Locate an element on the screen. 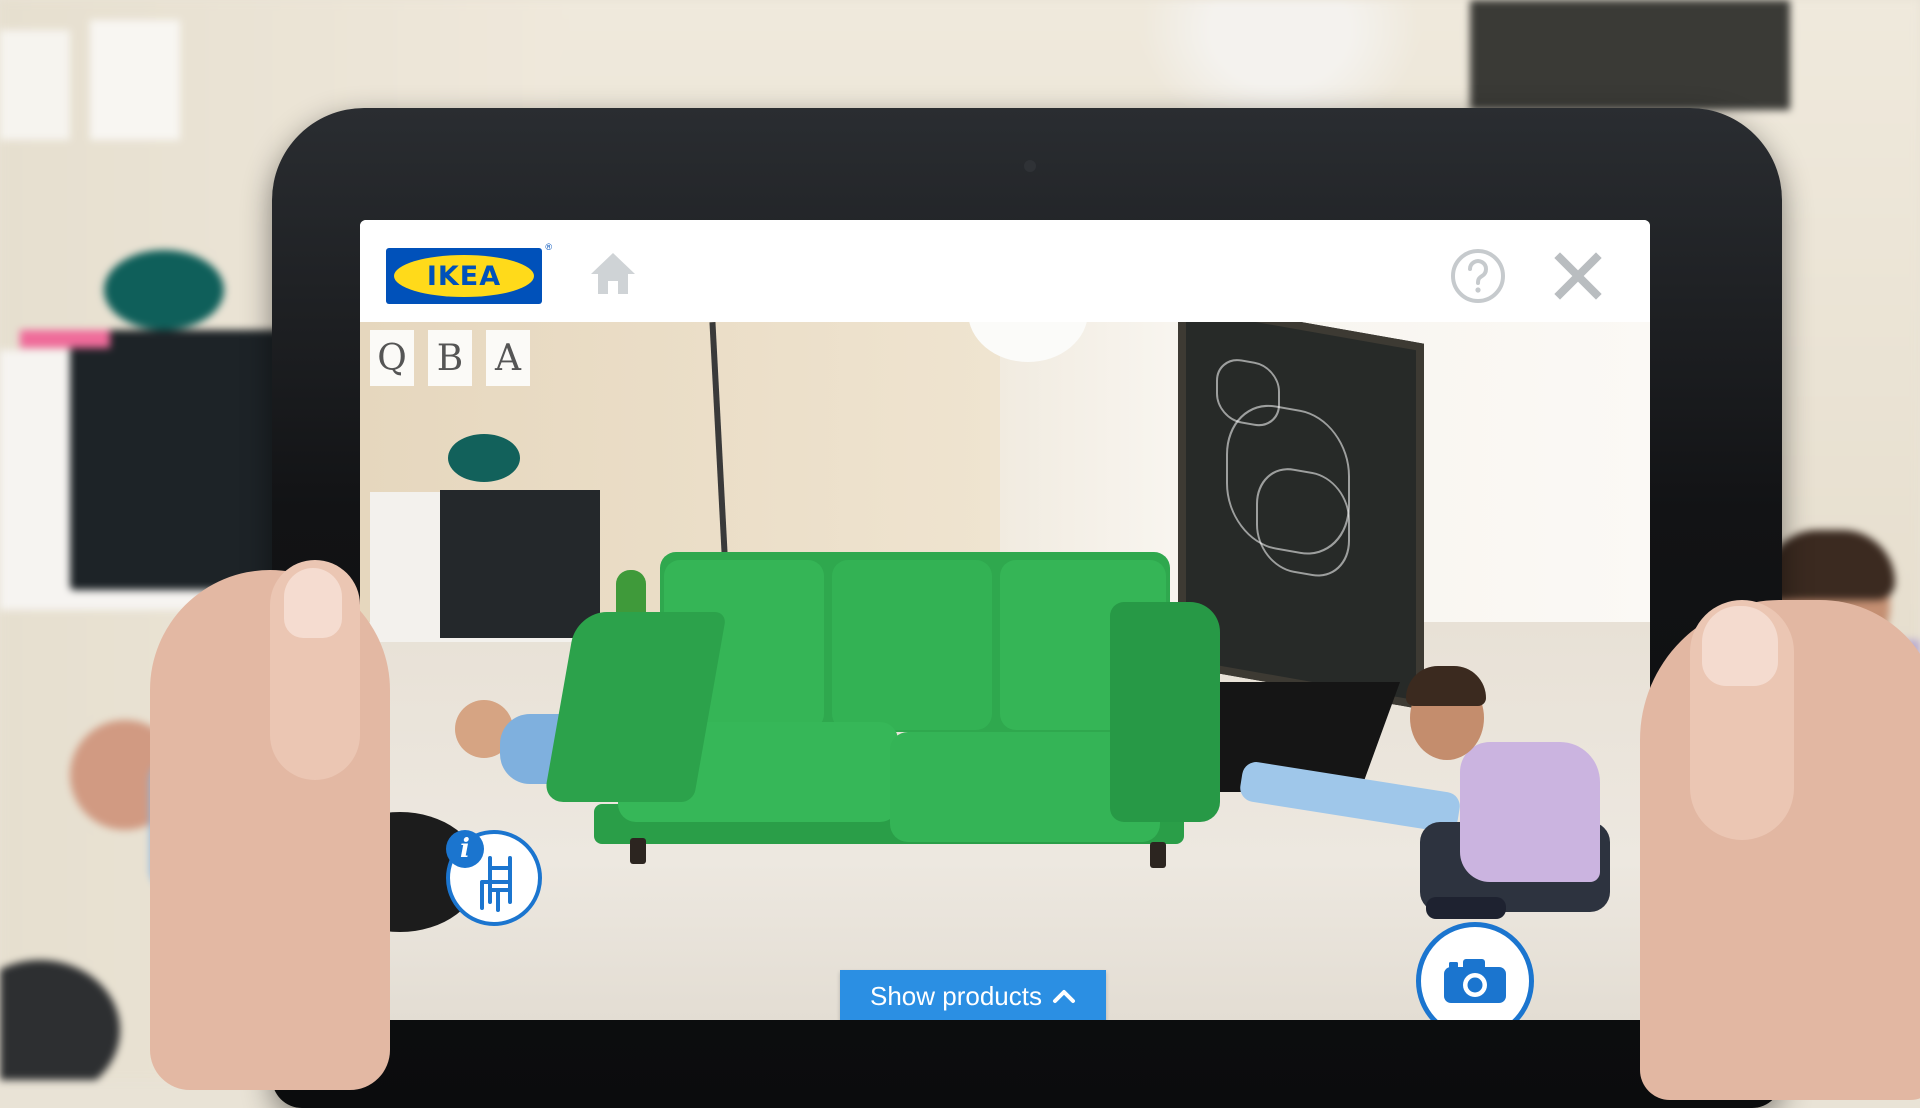  logo-registered-mark: ® is located at coordinates (548, 247).